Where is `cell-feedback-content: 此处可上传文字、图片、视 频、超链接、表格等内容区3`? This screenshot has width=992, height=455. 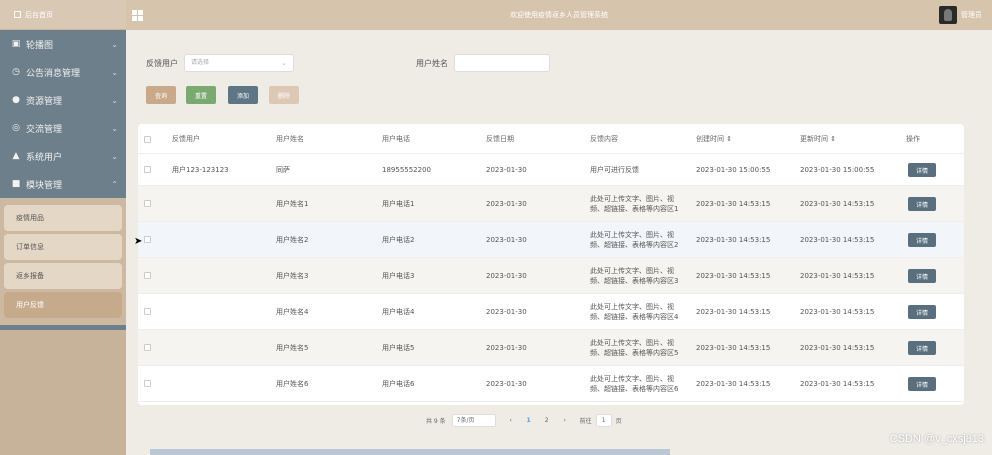
cell-feedback-content: 此处可上传文字、图片、视 频、超链接、表格等内容区3 is located at coordinates (634, 276).